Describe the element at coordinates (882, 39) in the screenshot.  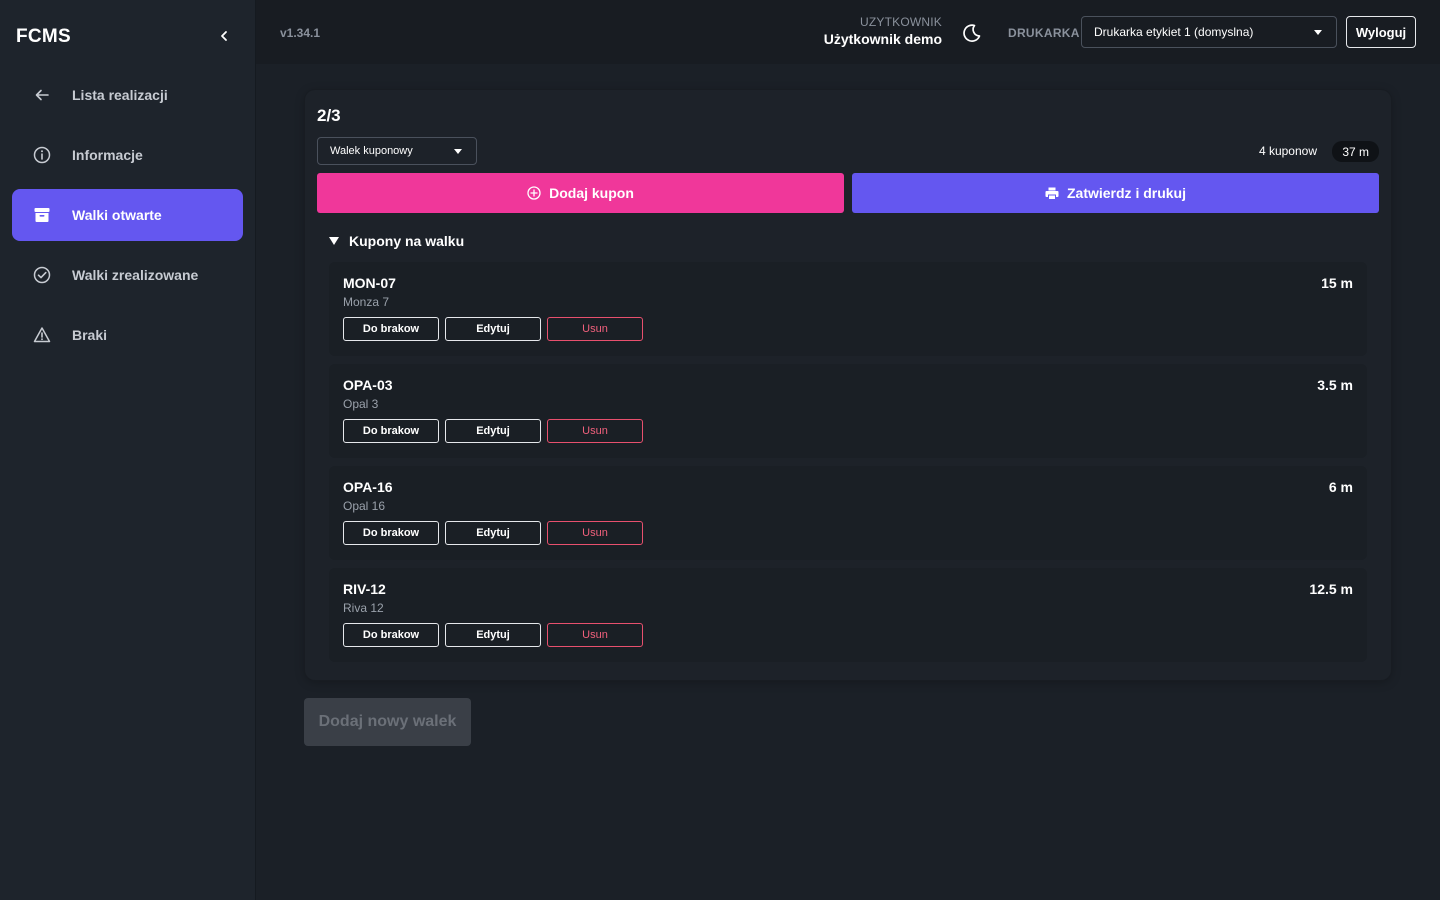
I see `user-name: Użytkownik demo` at that location.